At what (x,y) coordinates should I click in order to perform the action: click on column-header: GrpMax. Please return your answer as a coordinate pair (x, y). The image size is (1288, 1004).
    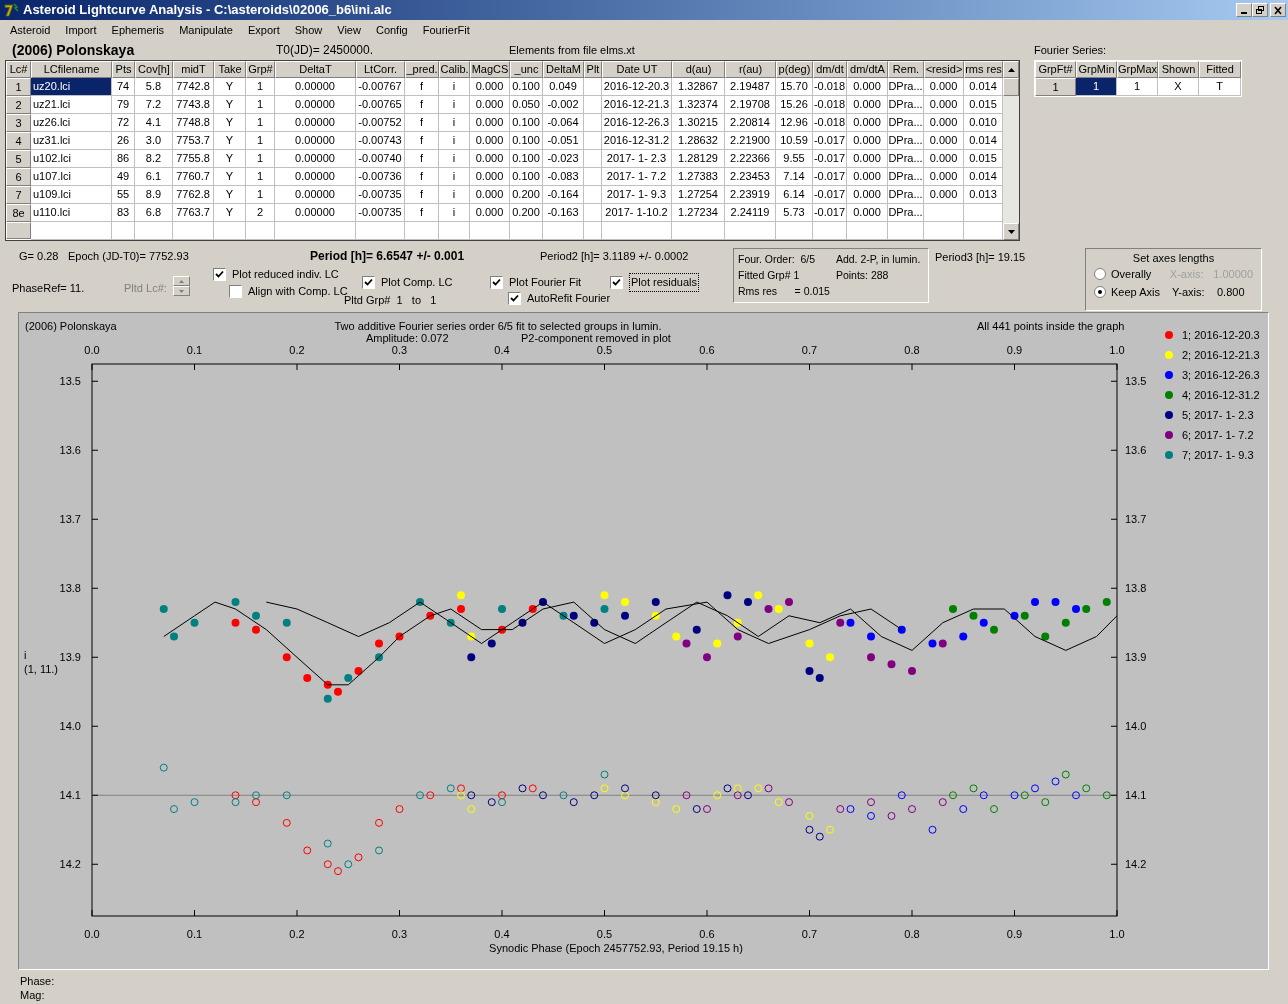
    Looking at the image, I should click on (1137, 69).